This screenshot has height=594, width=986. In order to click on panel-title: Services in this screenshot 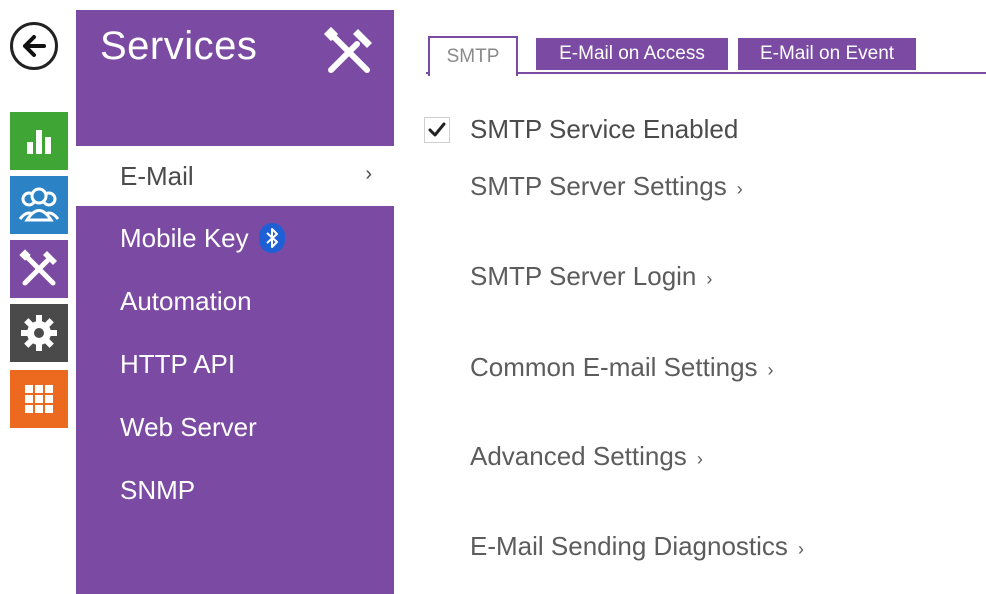, I will do `click(179, 46)`.